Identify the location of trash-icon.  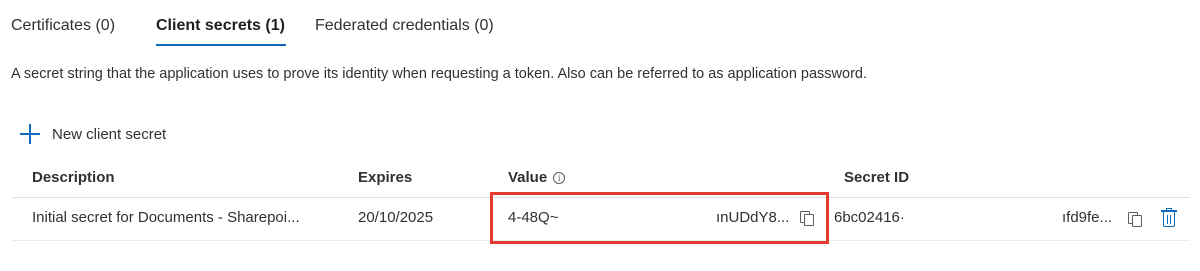
(1169, 218).